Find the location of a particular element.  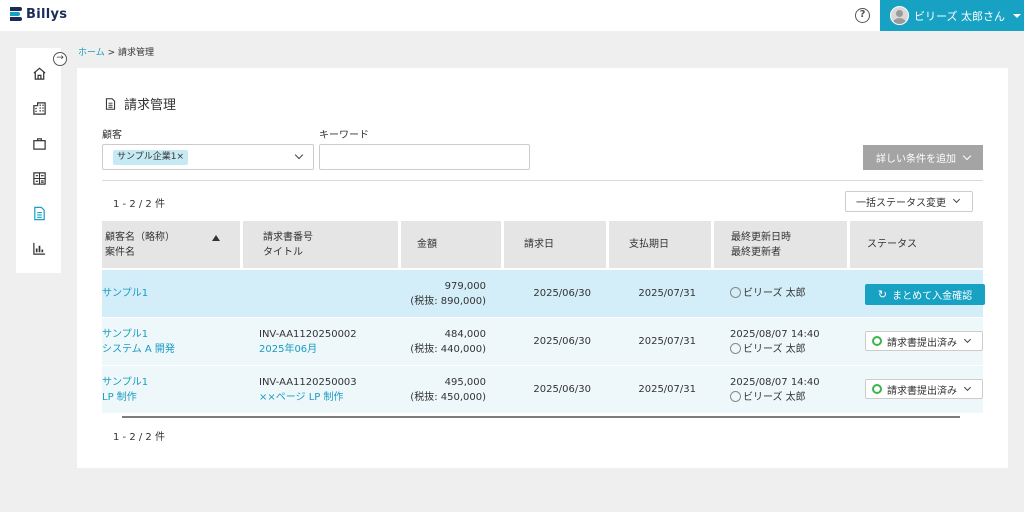

header-line2: タイトル is located at coordinates (283, 252).